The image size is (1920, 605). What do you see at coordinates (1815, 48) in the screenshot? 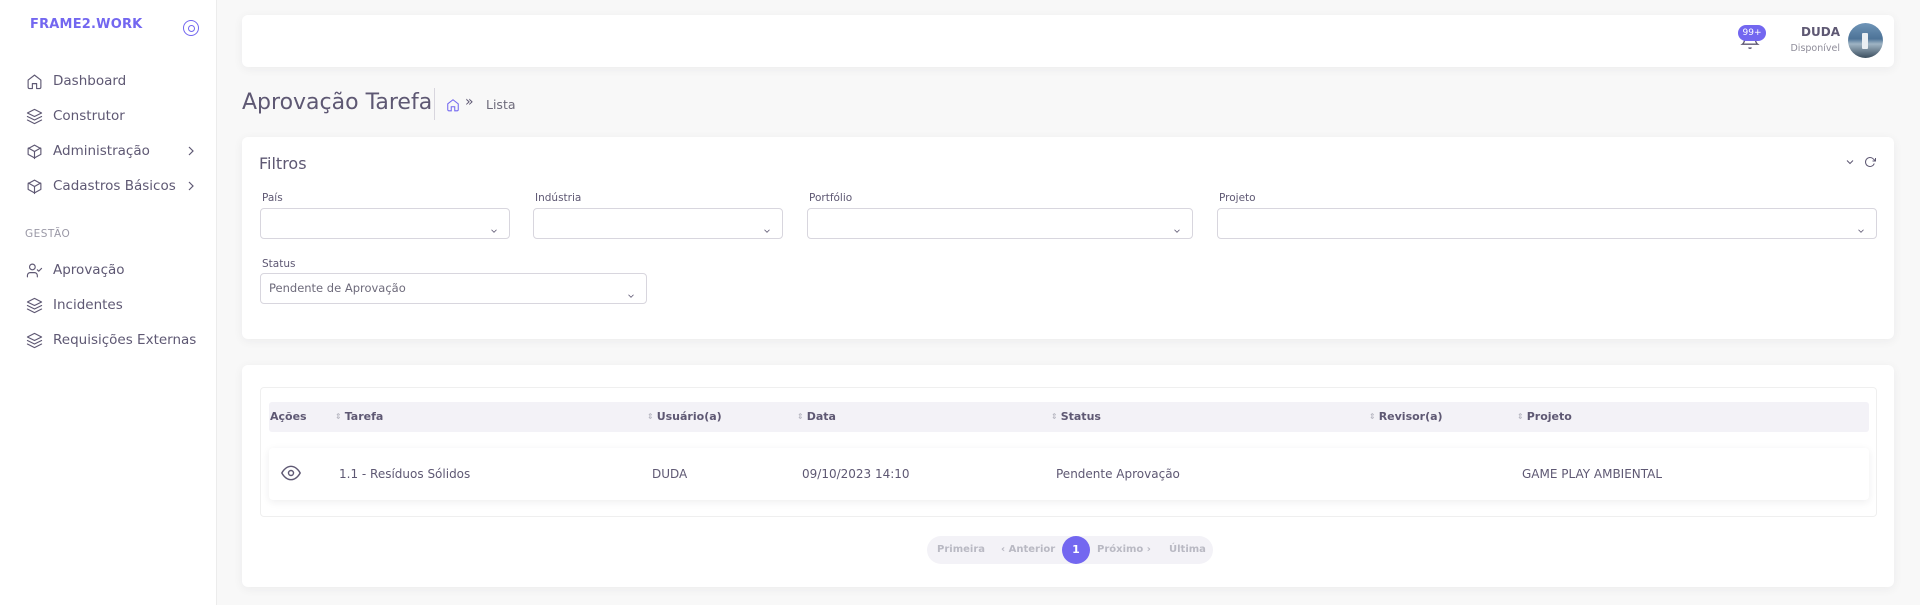
I see `user-status: Disponível` at bounding box center [1815, 48].